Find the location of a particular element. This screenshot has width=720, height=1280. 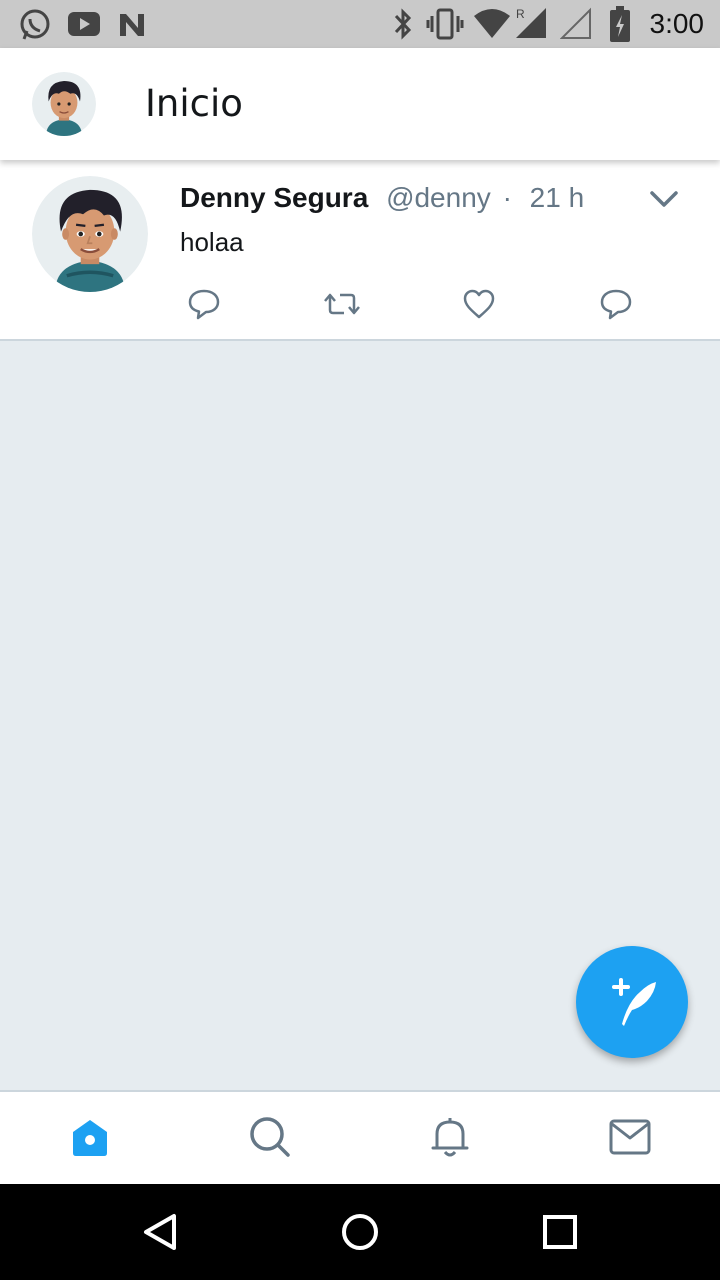

nav-notifications is located at coordinates (450, 1137).